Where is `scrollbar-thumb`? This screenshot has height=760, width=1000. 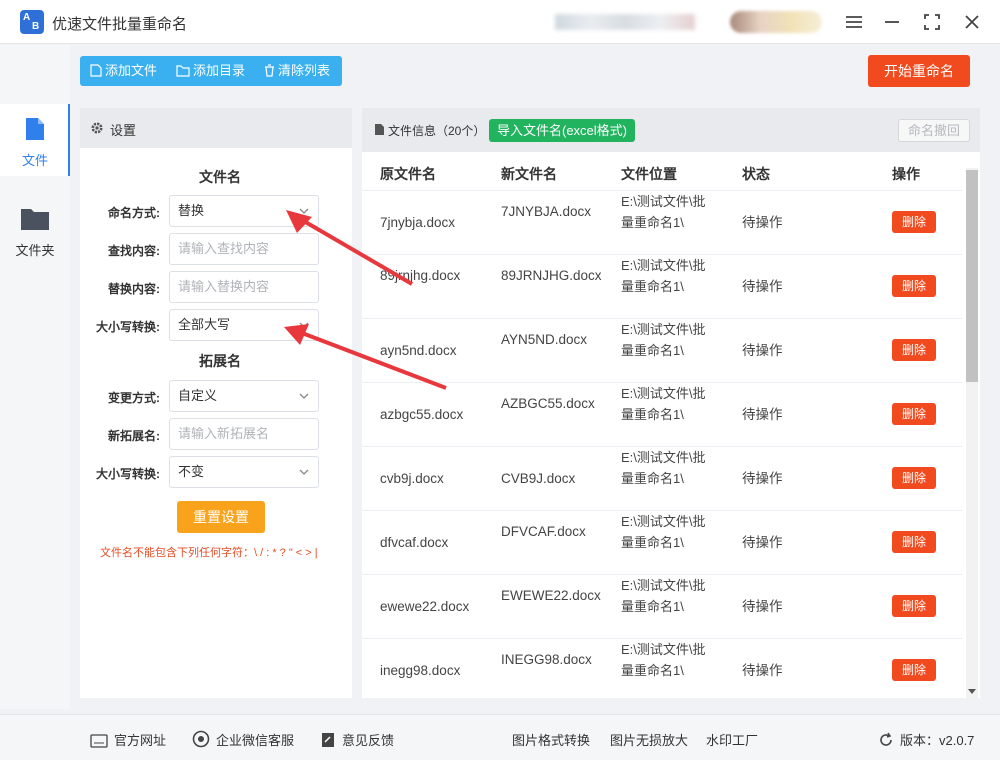
scrollbar-thumb is located at coordinates (972, 276).